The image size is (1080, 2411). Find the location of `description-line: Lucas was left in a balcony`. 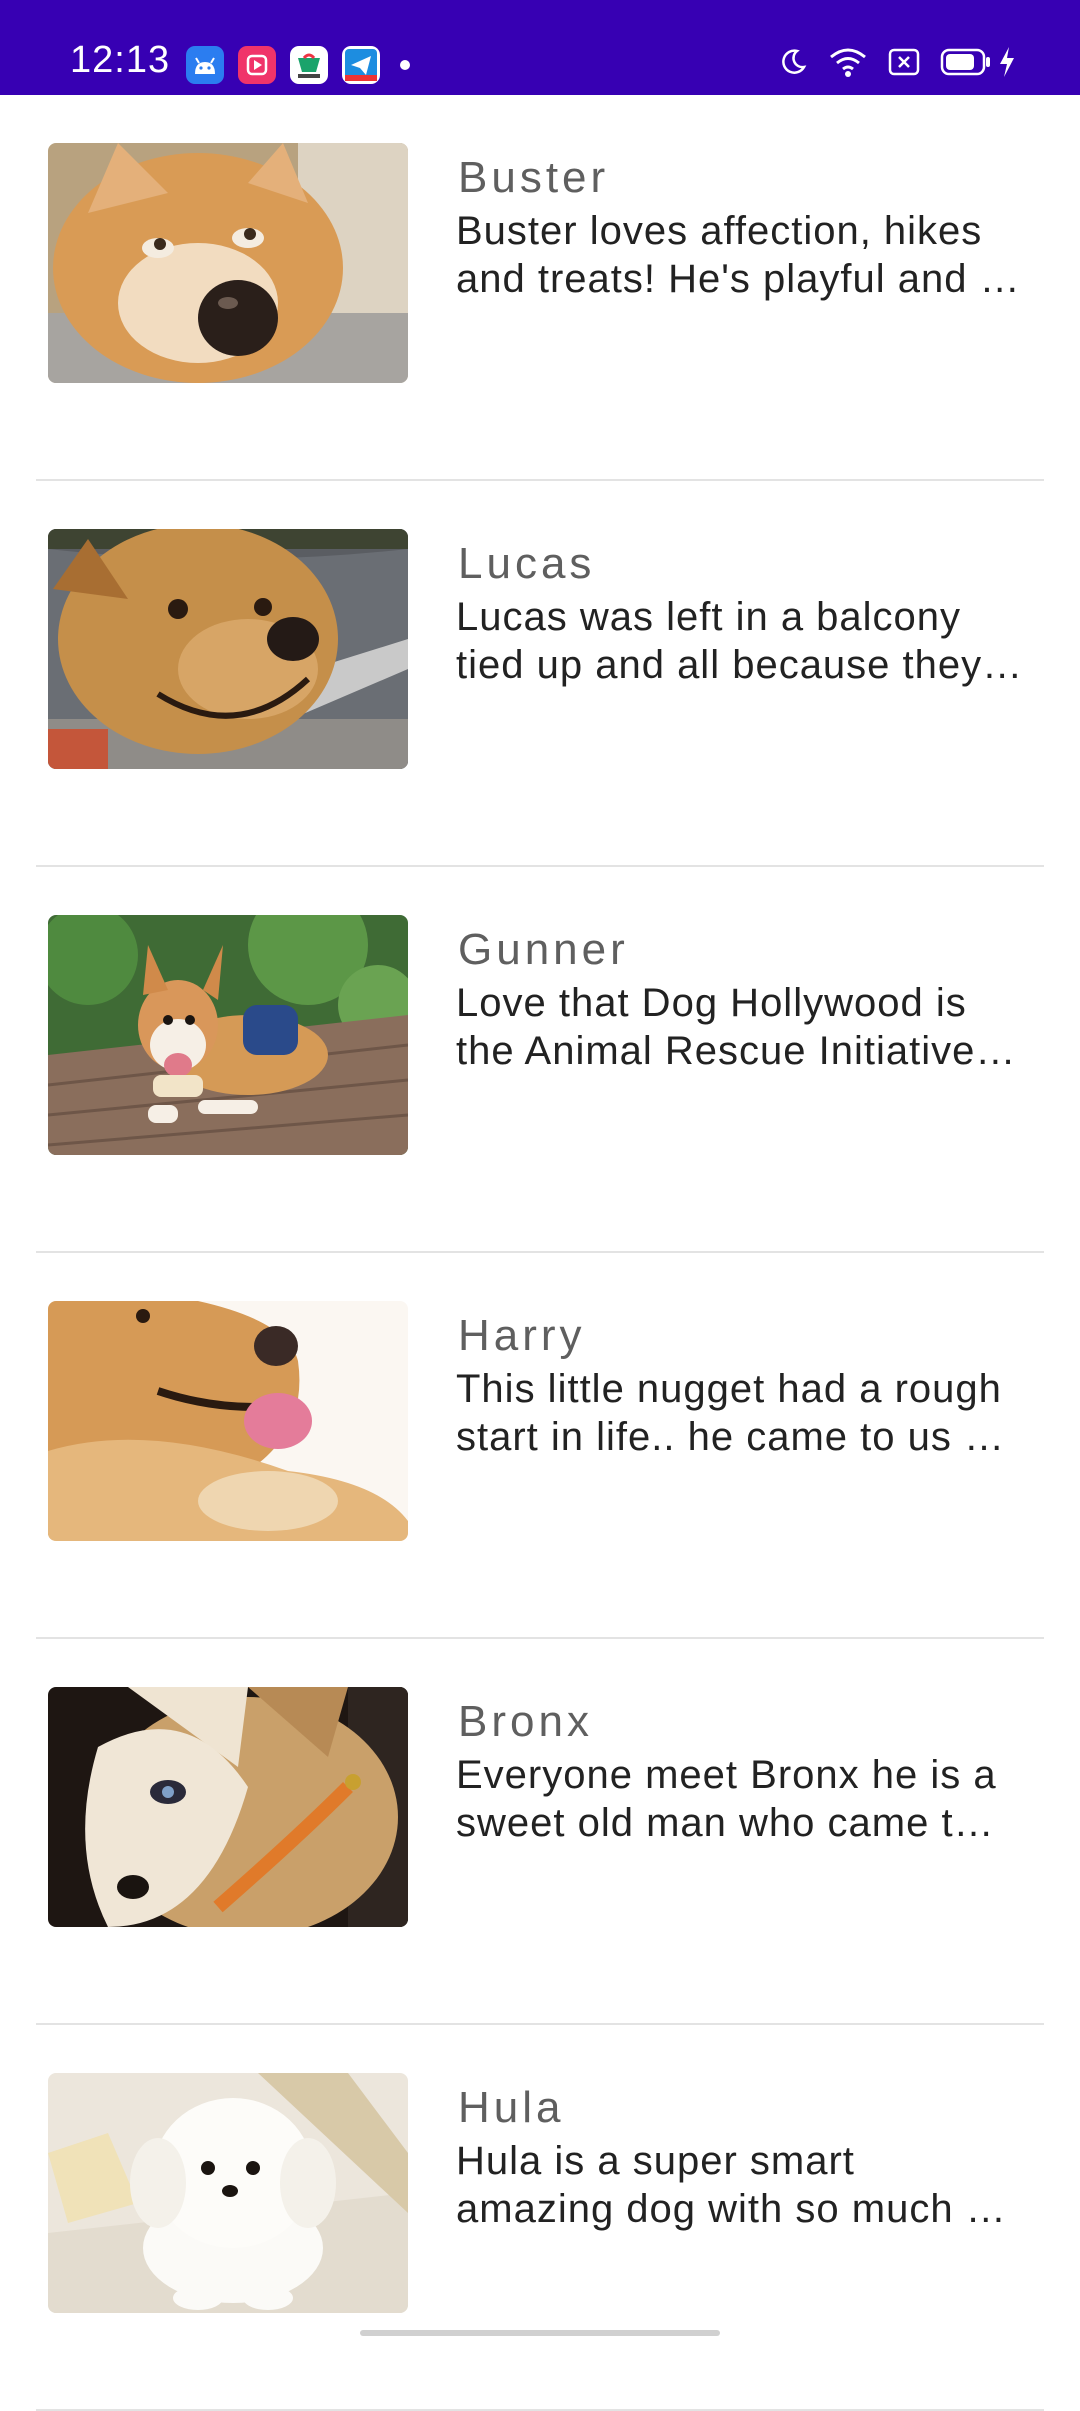

description-line: Lucas was left in a balcony is located at coordinates (709, 617).